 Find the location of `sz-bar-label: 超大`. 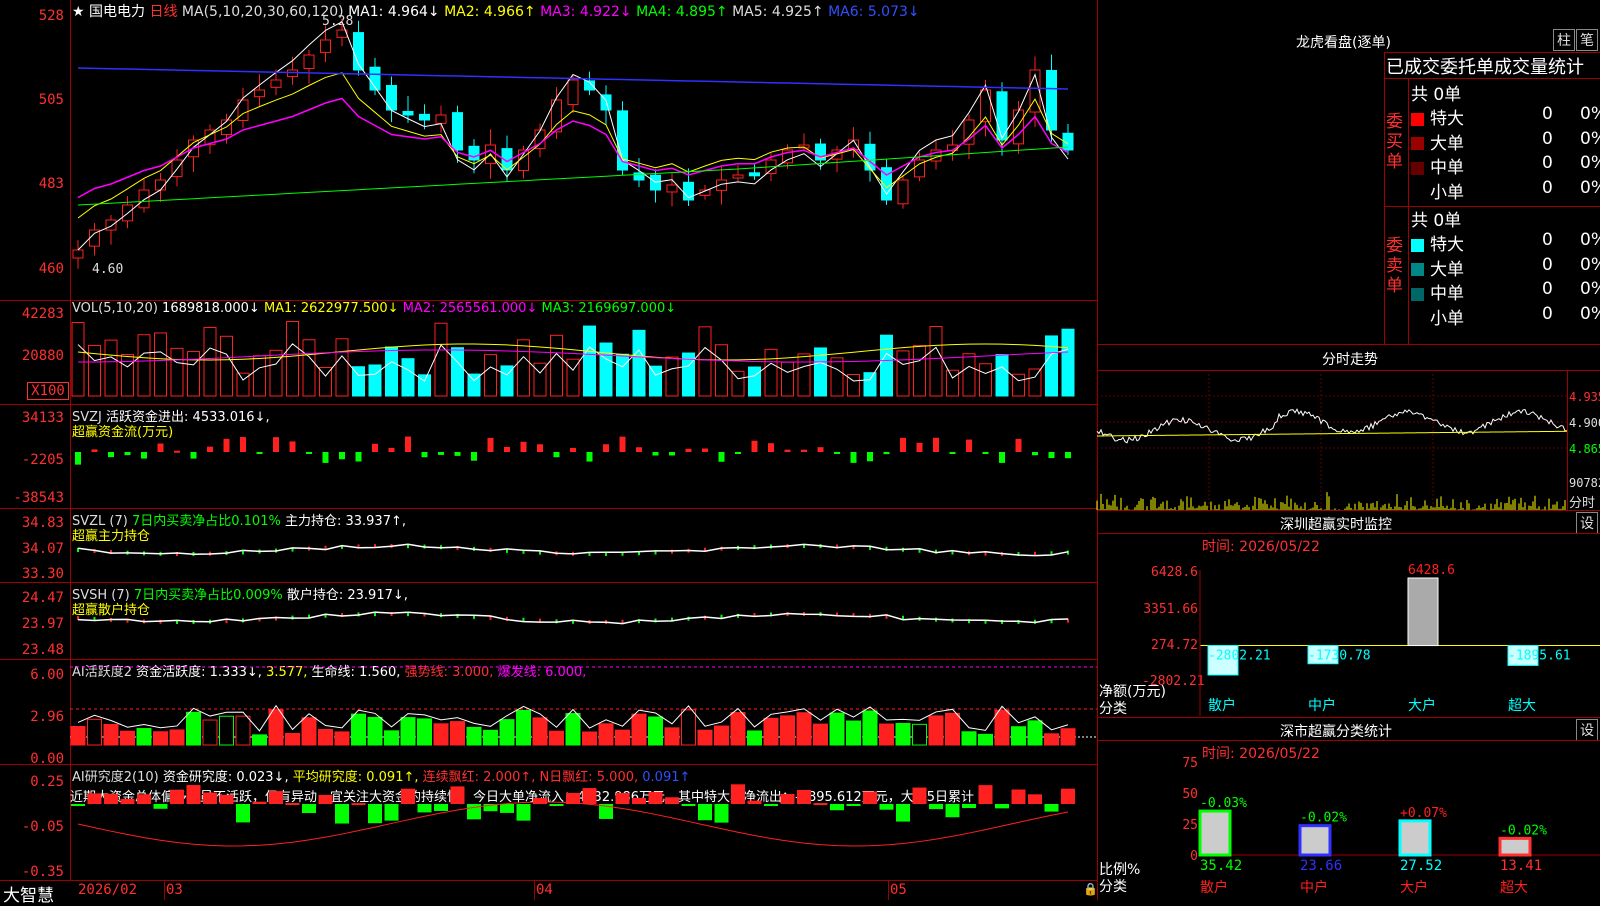

sz-bar-label: 超大 is located at coordinates (1522, 706).